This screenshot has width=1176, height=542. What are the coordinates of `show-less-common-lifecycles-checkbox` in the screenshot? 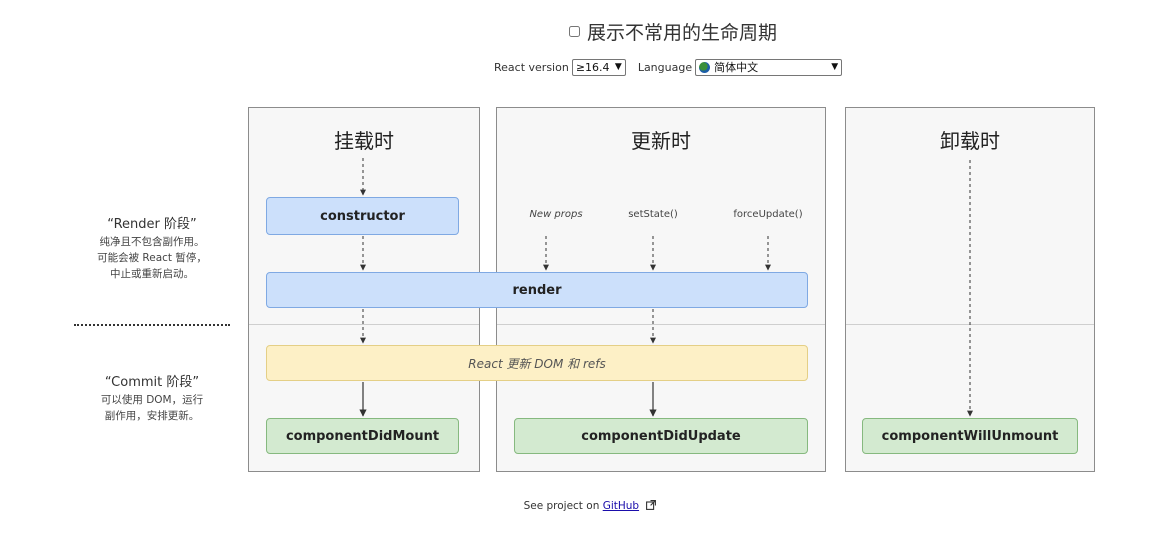 It's located at (574, 31).